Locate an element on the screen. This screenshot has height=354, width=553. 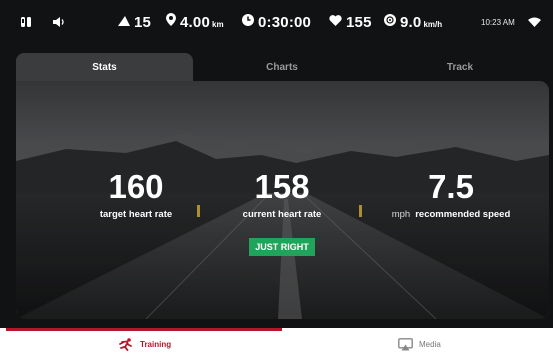
tab-bar: Stats Charts Track is located at coordinates (282, 67).